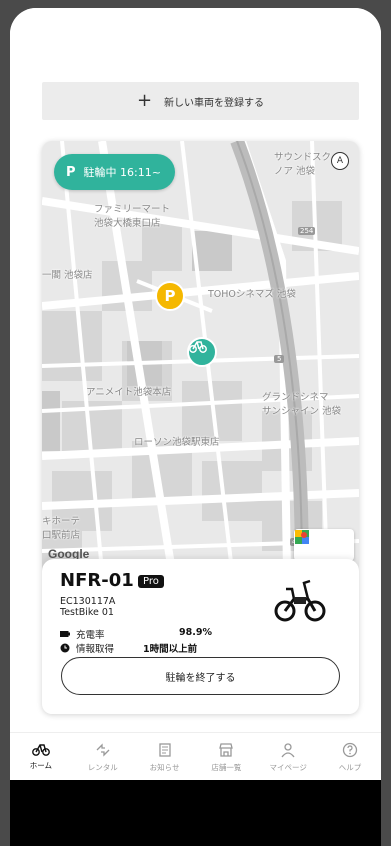 The height and width of the screenshot is (846, 391). What do you see at coordinates (97, 580) in the screenshot?
I see `bike-model-name: NFR-01` at bounding box center [97, 580].